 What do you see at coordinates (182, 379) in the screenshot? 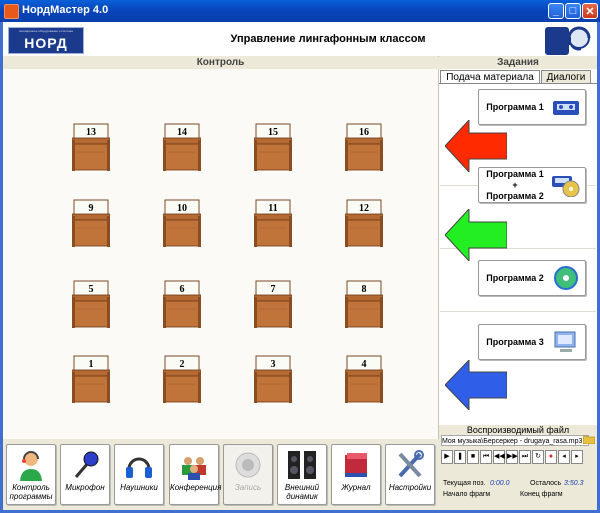
I see `desk-2: 2` at bounding box center [182, 379].